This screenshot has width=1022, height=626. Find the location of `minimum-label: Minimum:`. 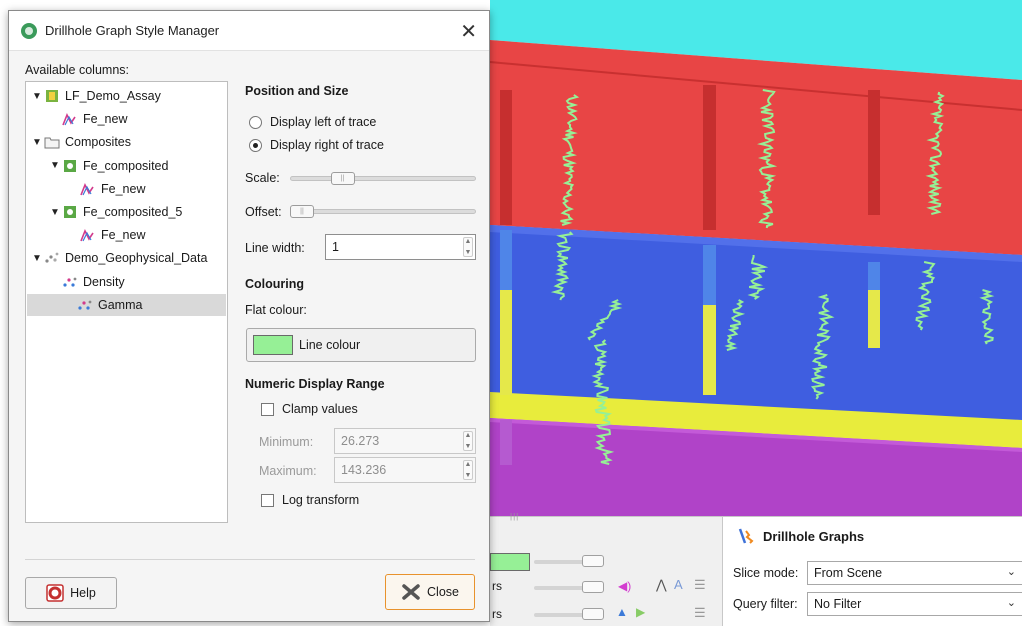

minimum-label: Minimum: is located at coordinates (286, 442).